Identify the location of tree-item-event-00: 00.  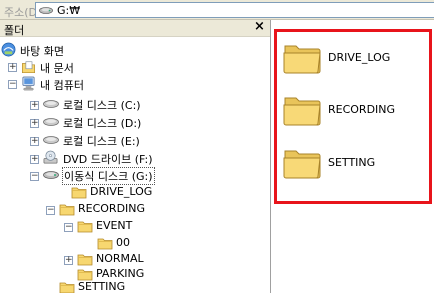
(122, 243).